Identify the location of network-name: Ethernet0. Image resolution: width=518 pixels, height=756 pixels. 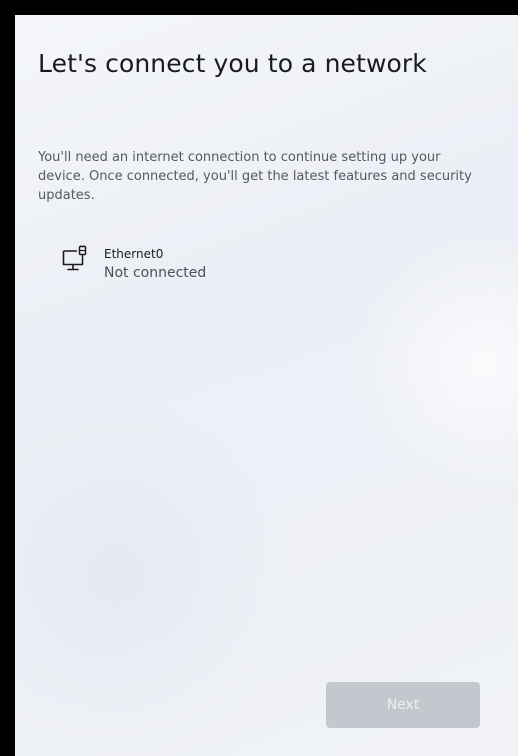
(134, 254).